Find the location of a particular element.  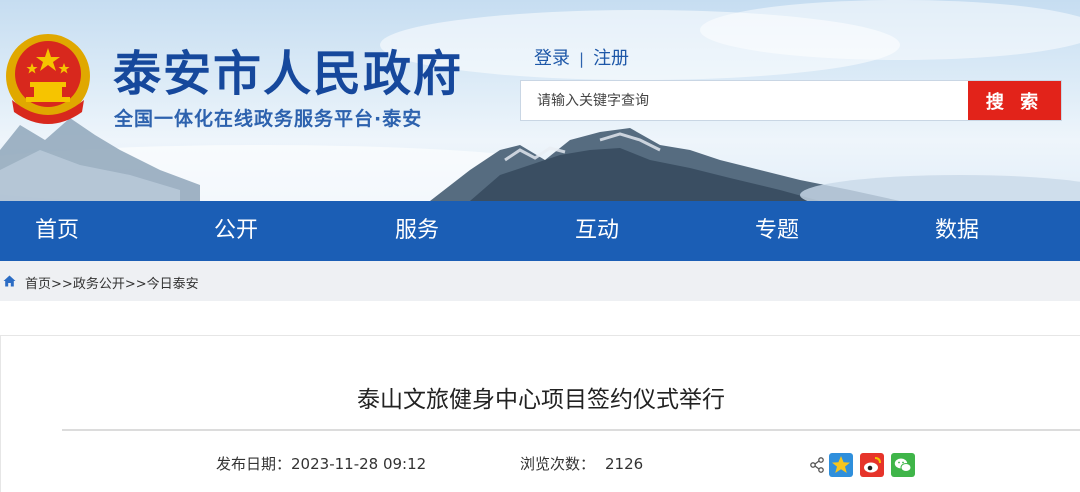

nav-item-topics: 专题 is located at coordinates (777, 231).